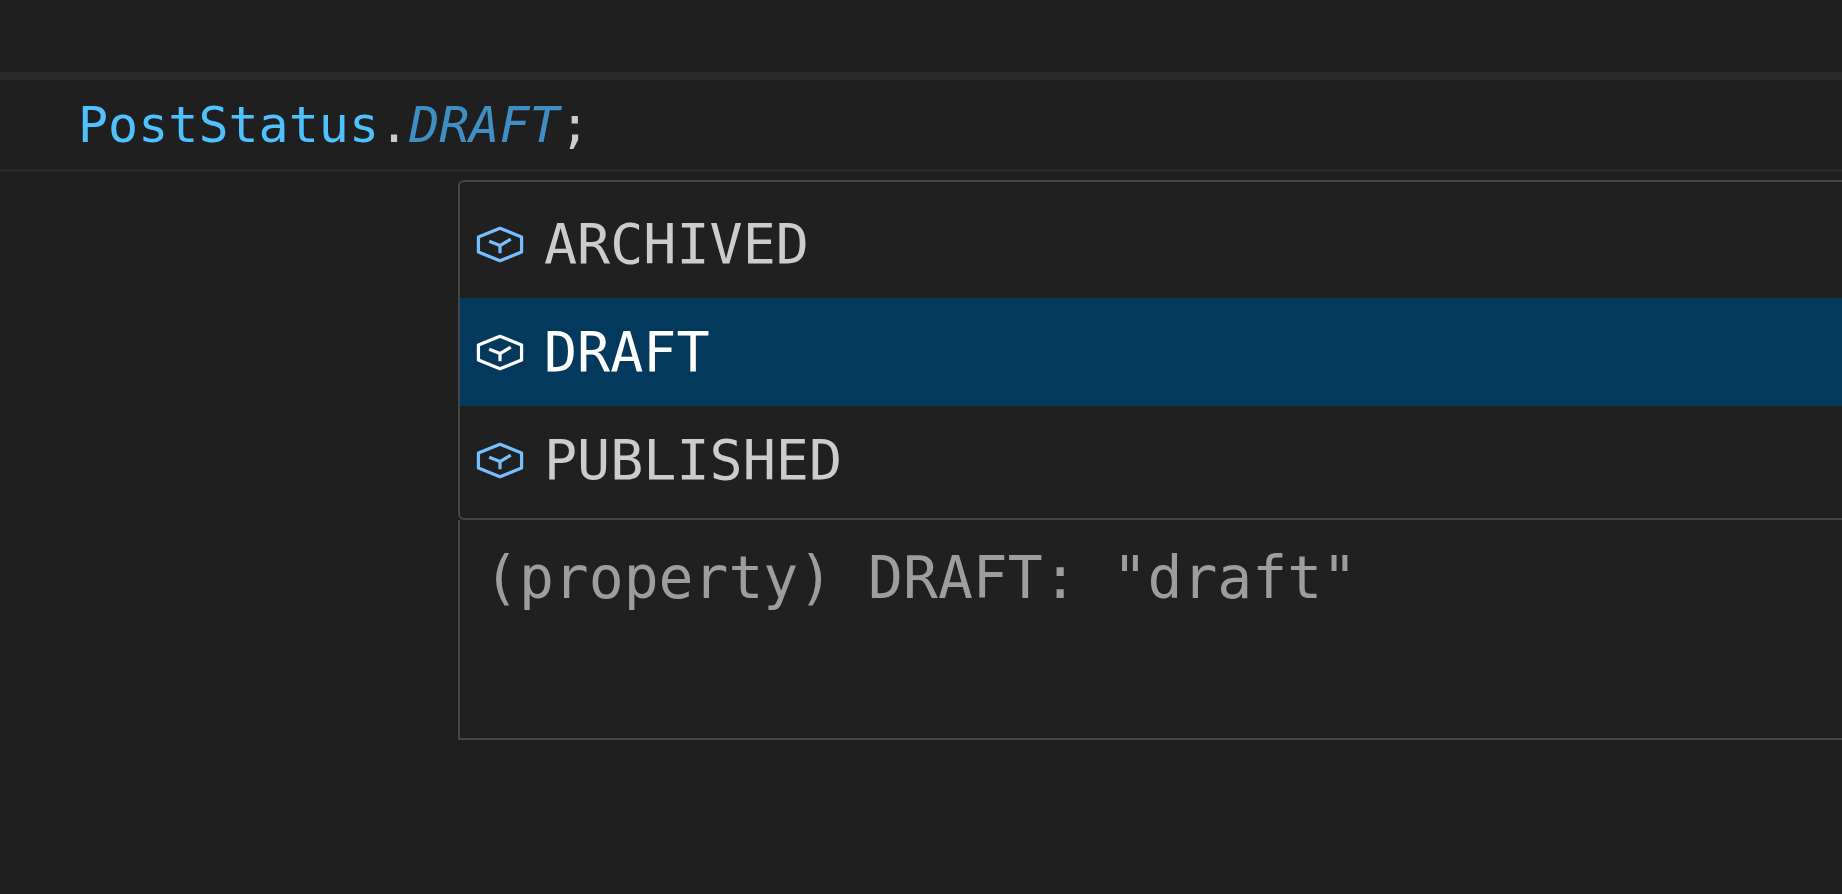 The width and height of the screenshot is (1842, 894). I want to click on code-token: ., so click(394, 124).